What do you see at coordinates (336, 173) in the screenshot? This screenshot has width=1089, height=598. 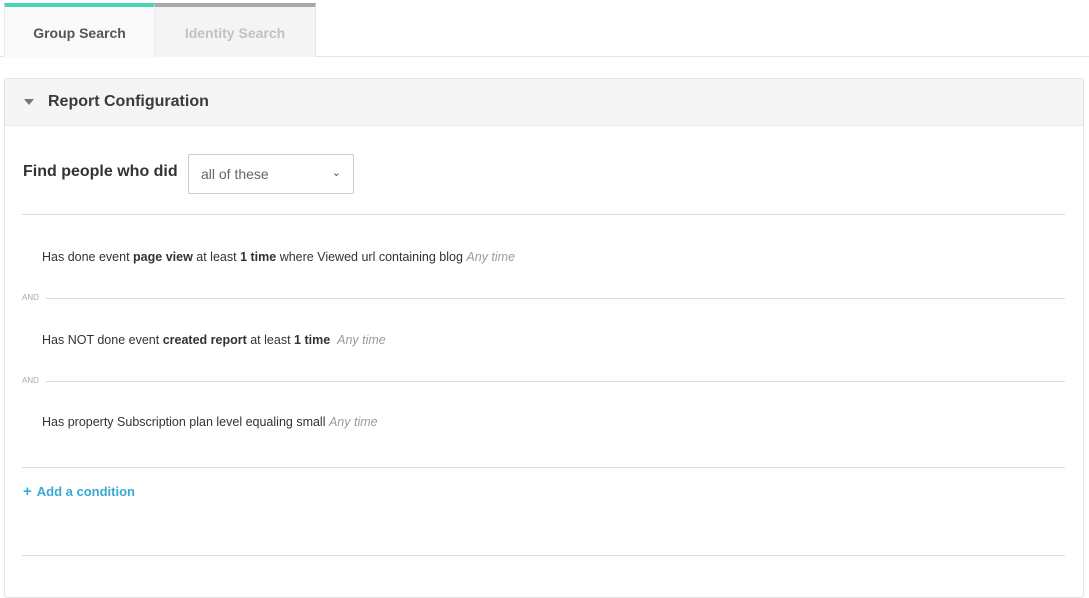 I see `chevron-down-icon: ⌄` at bounding box center [336, 173].